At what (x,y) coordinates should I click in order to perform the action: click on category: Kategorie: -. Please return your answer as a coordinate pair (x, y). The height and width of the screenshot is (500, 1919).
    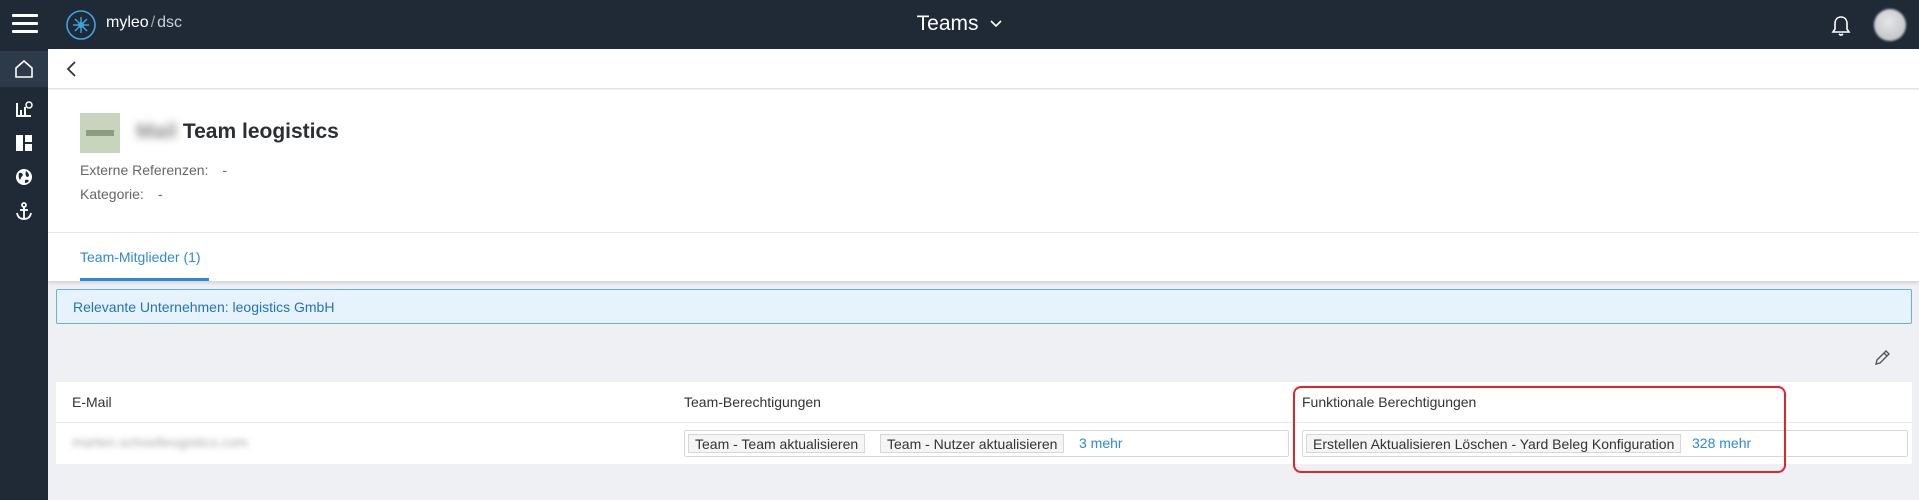
    Looking at the image, I should click on (121, 194).